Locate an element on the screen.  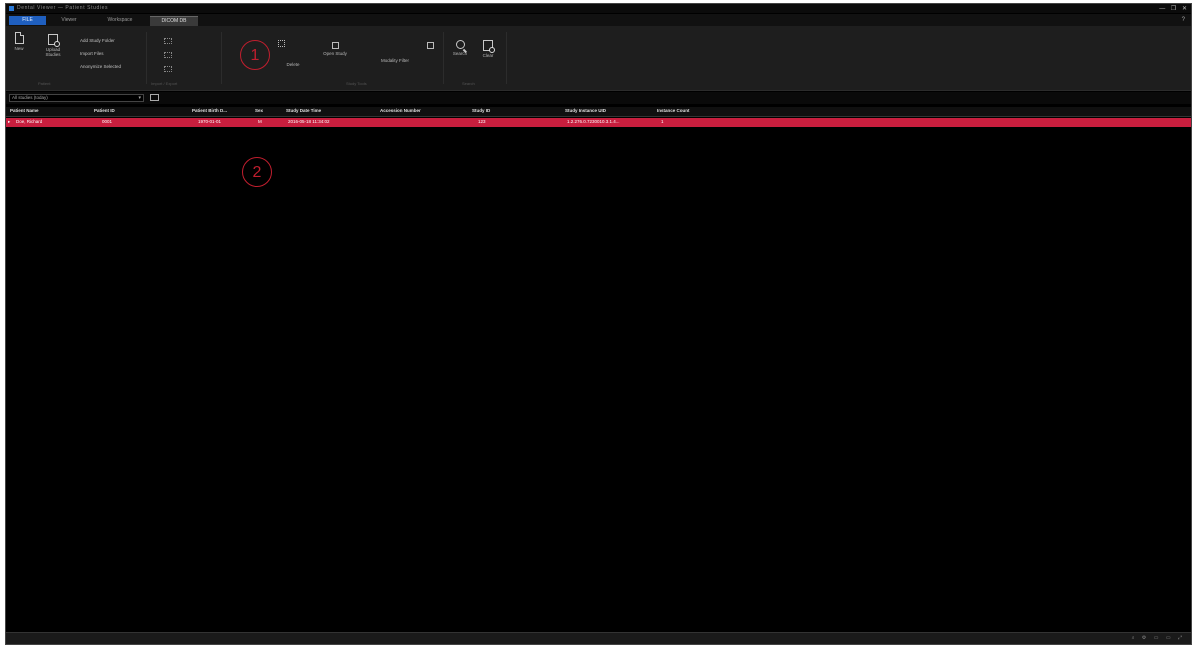
cell-patient-name: Doe, Richard is located at coordinates (29, 121).